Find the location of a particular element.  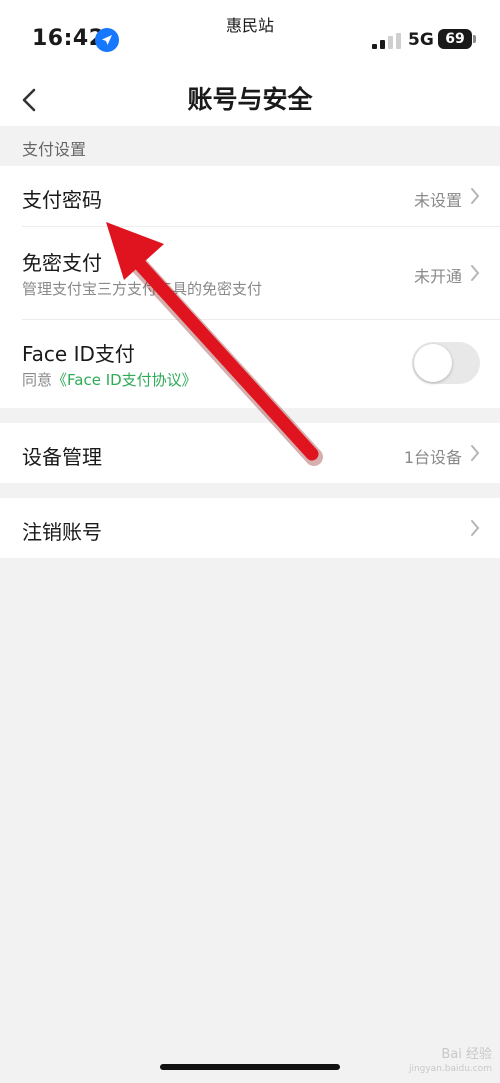

row-value: 1台设备 is located at coordinates (432, 457).